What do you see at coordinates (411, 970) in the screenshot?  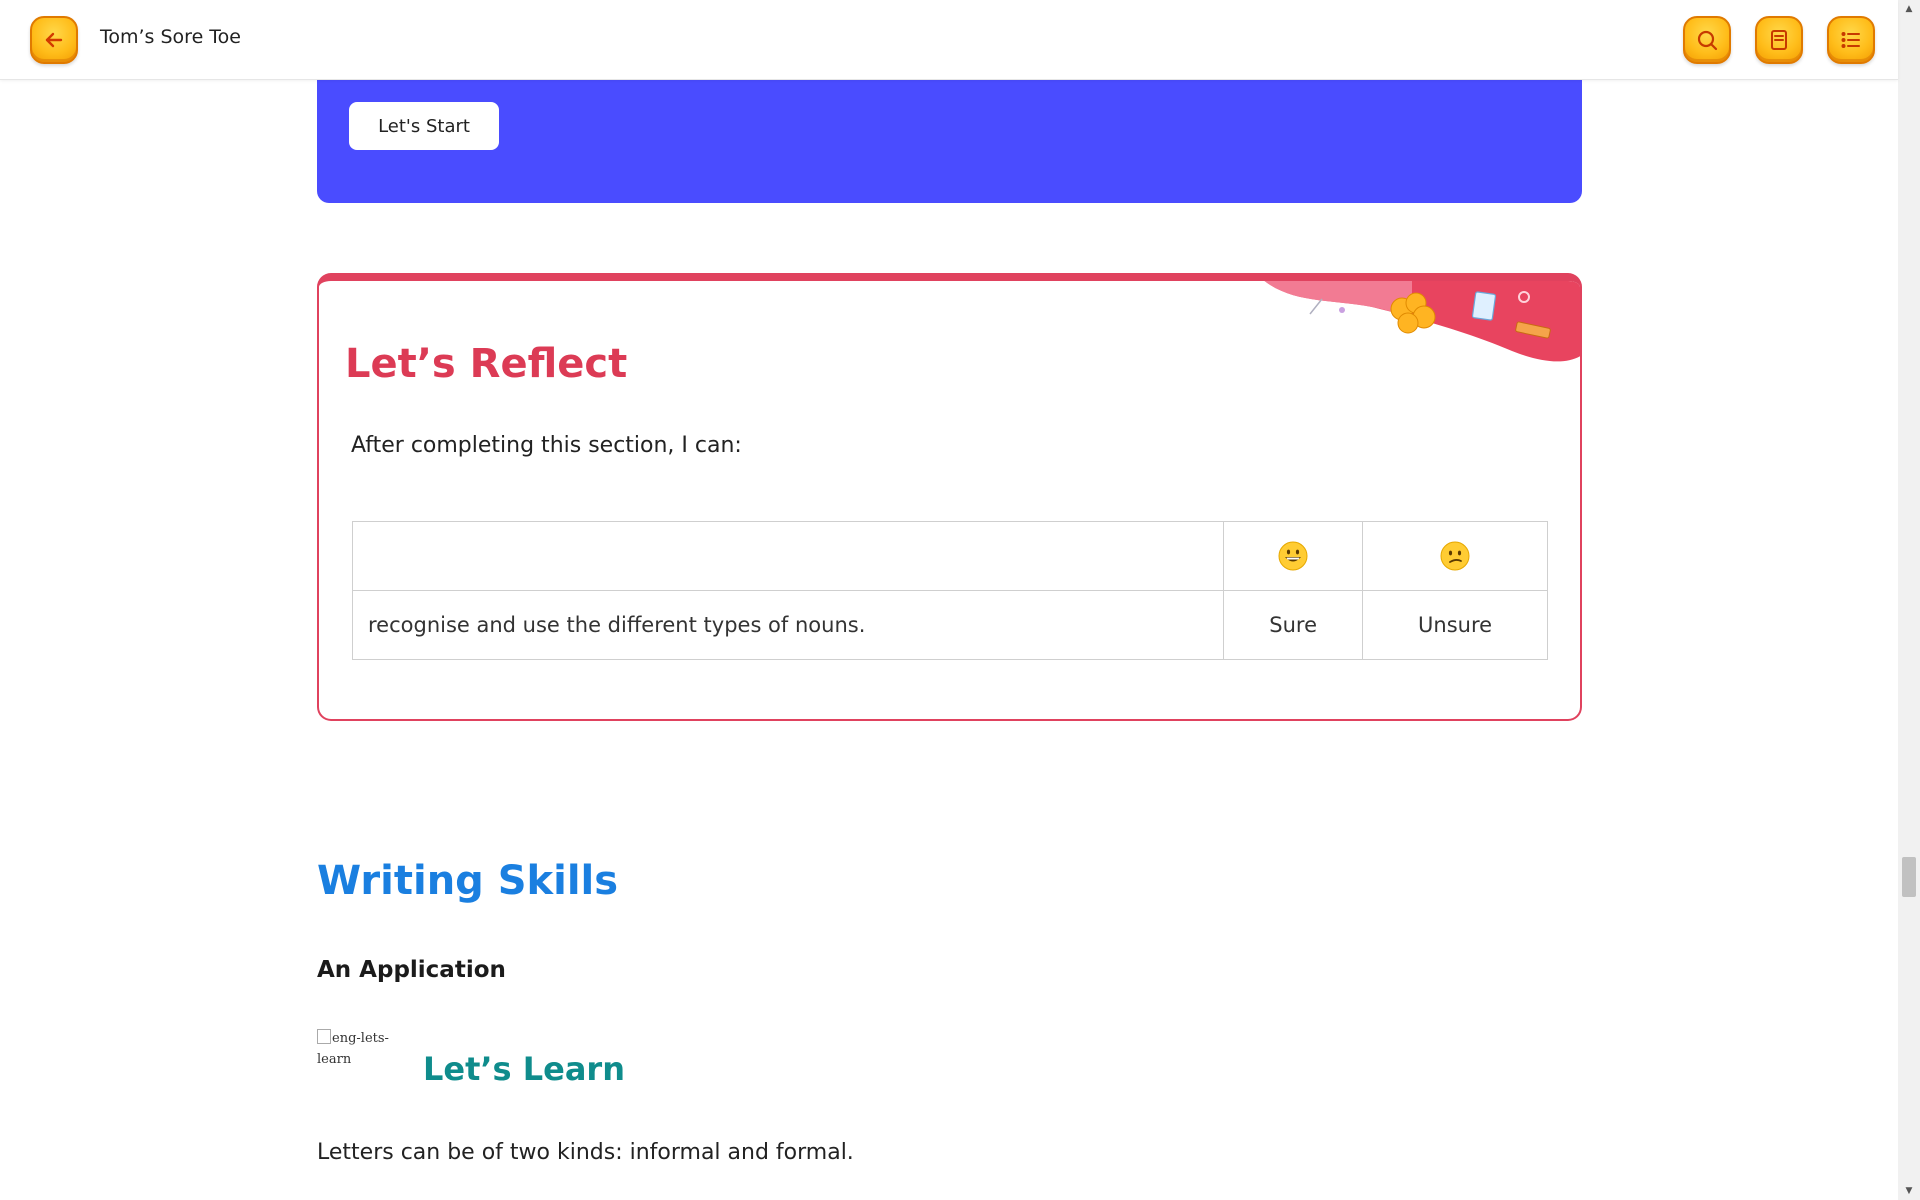 I see `subheading: An Application` at bounding box center [411, 970].